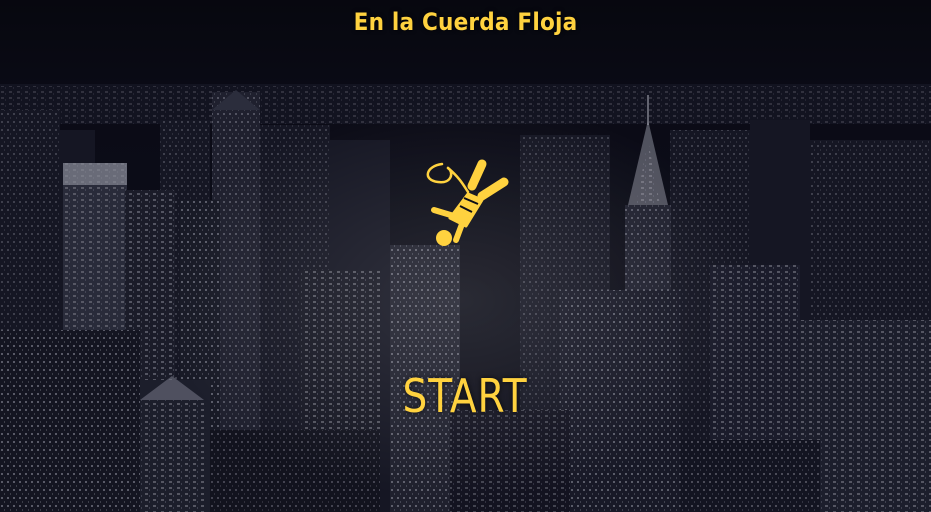 The width and height of the screenshot is (931, 512). I want to click on tightrope-walker-icon, so click(467, 202).